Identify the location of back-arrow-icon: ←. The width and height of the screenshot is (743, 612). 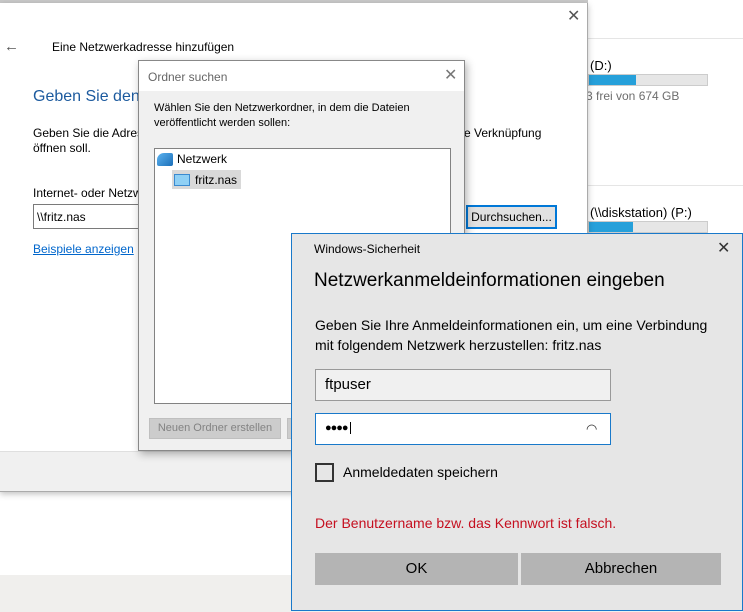
(11, 46).